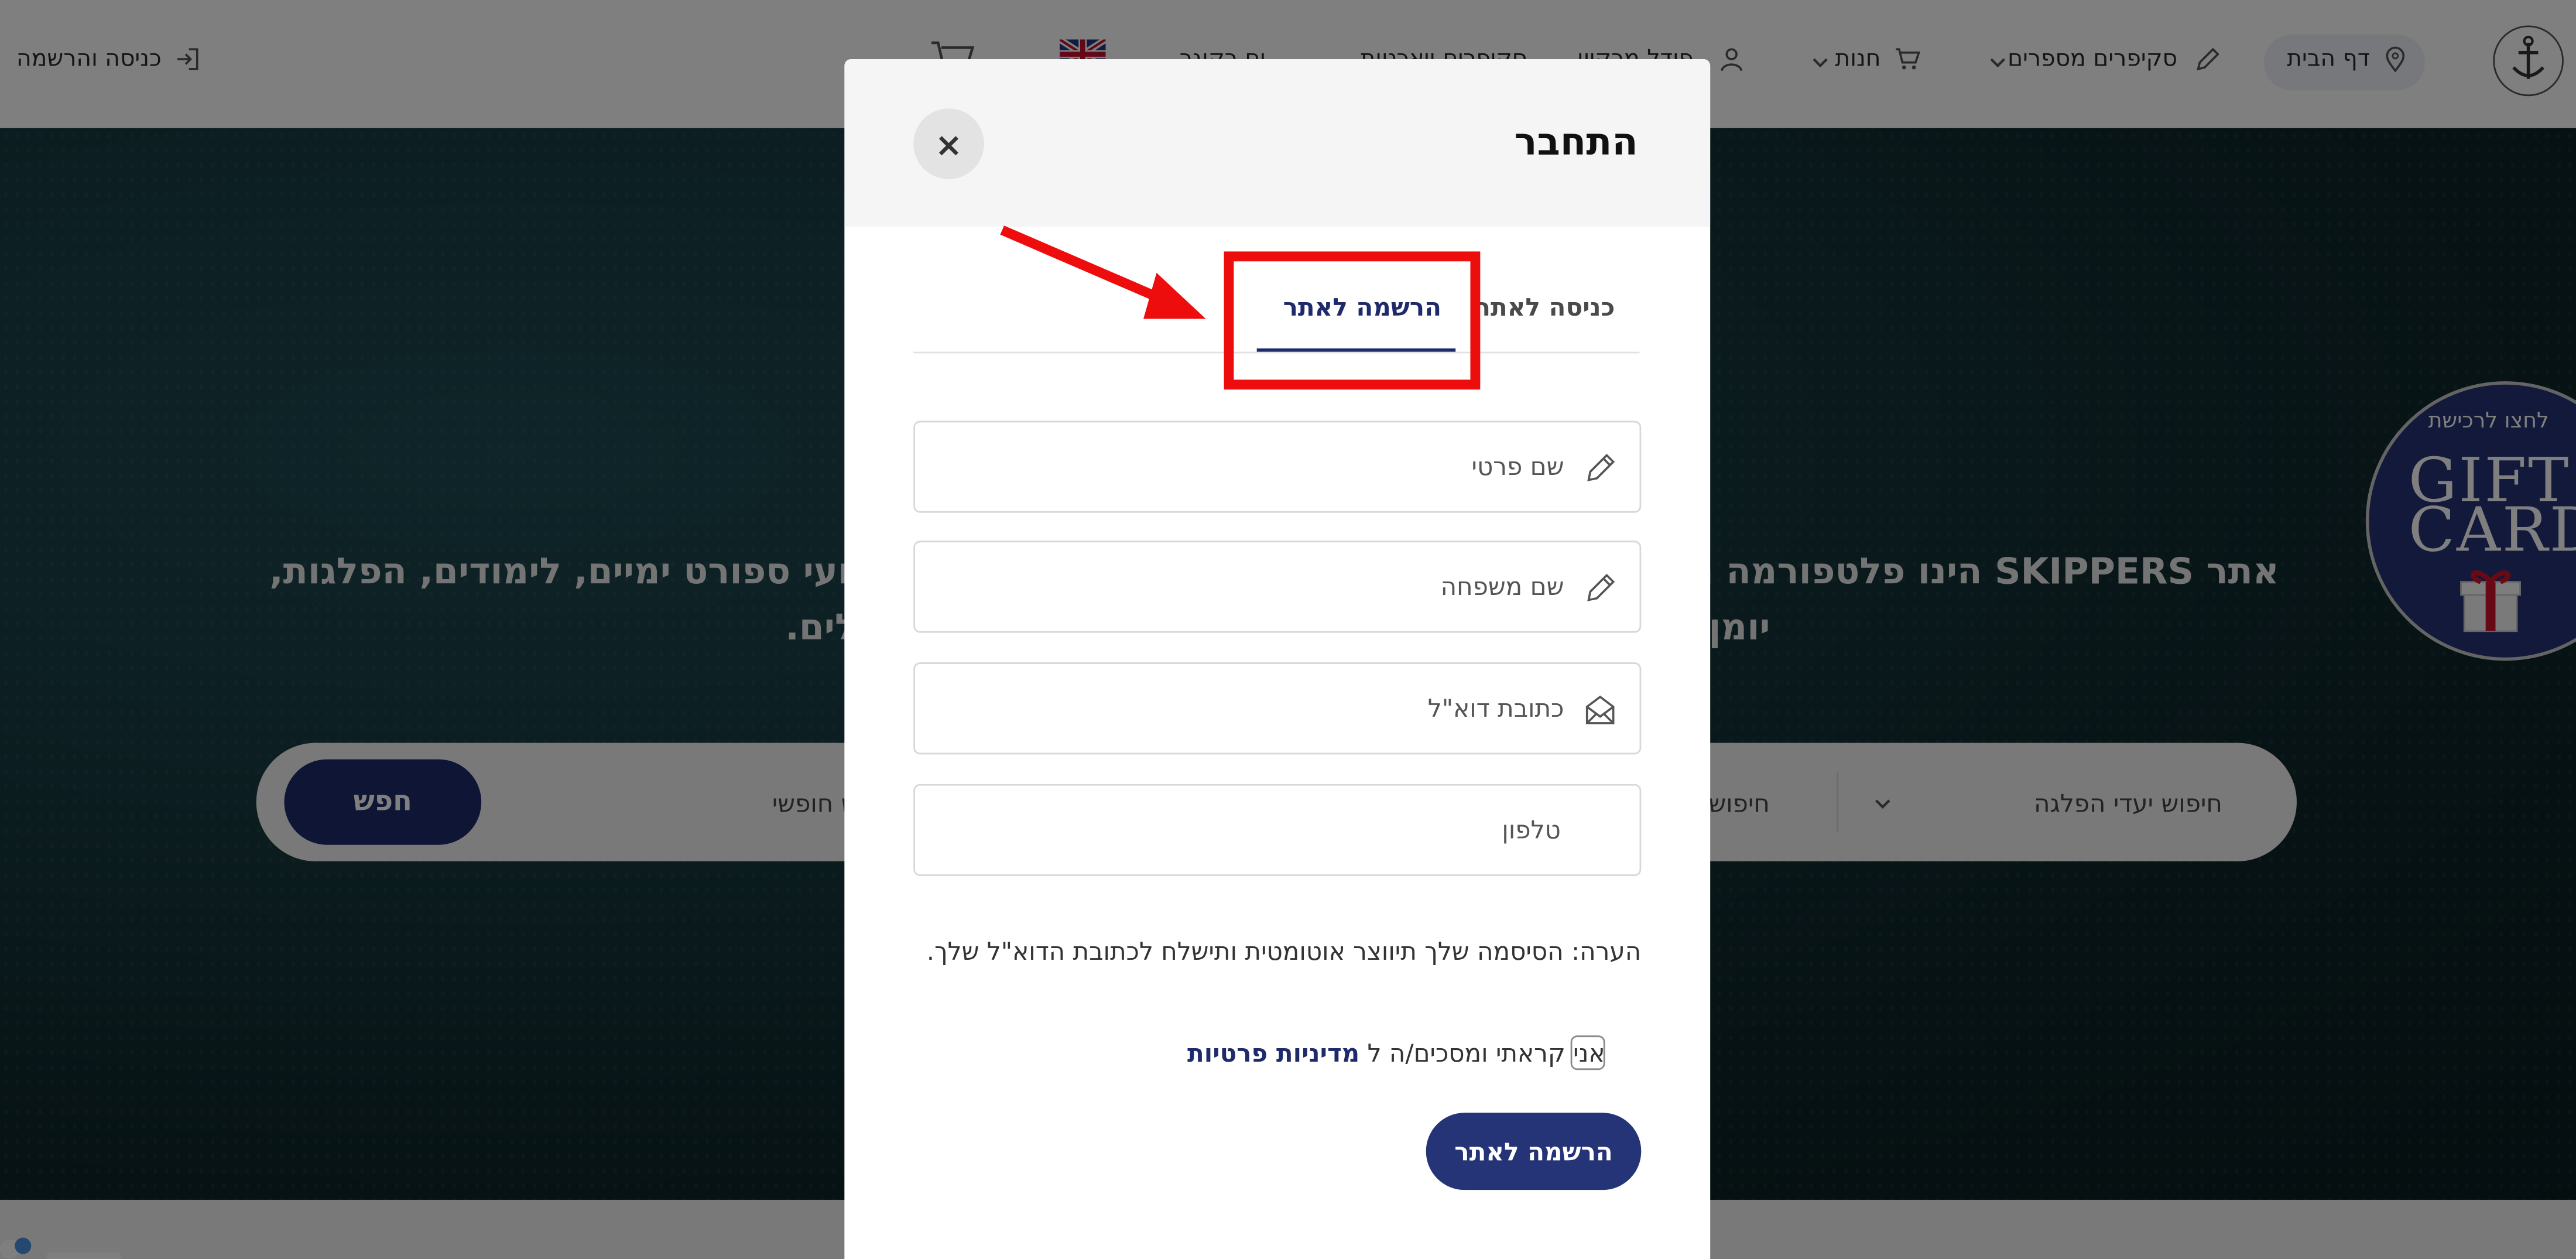 This screenshot has height=1259, width=2576. Describe the element at coordinates (1103, 272) in the screenshot. I see `annotation-arrow` at that location.